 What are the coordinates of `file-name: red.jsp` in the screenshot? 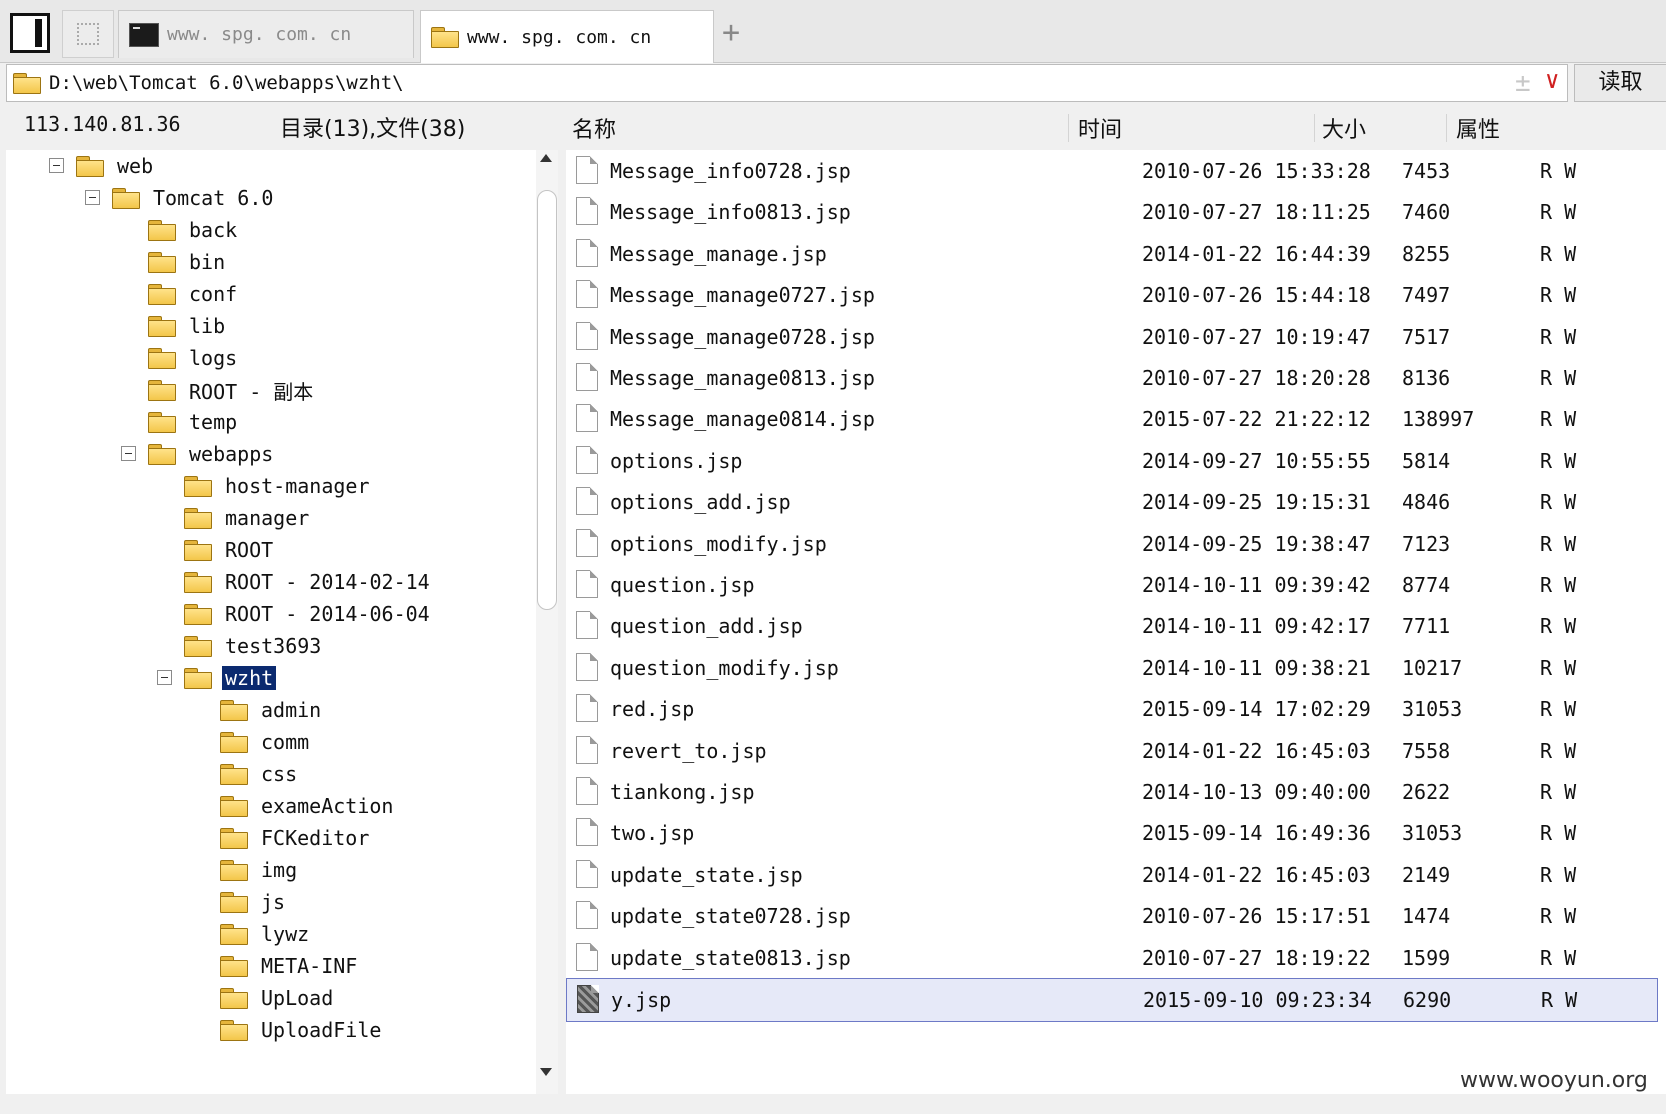 It's located at (652, 709).